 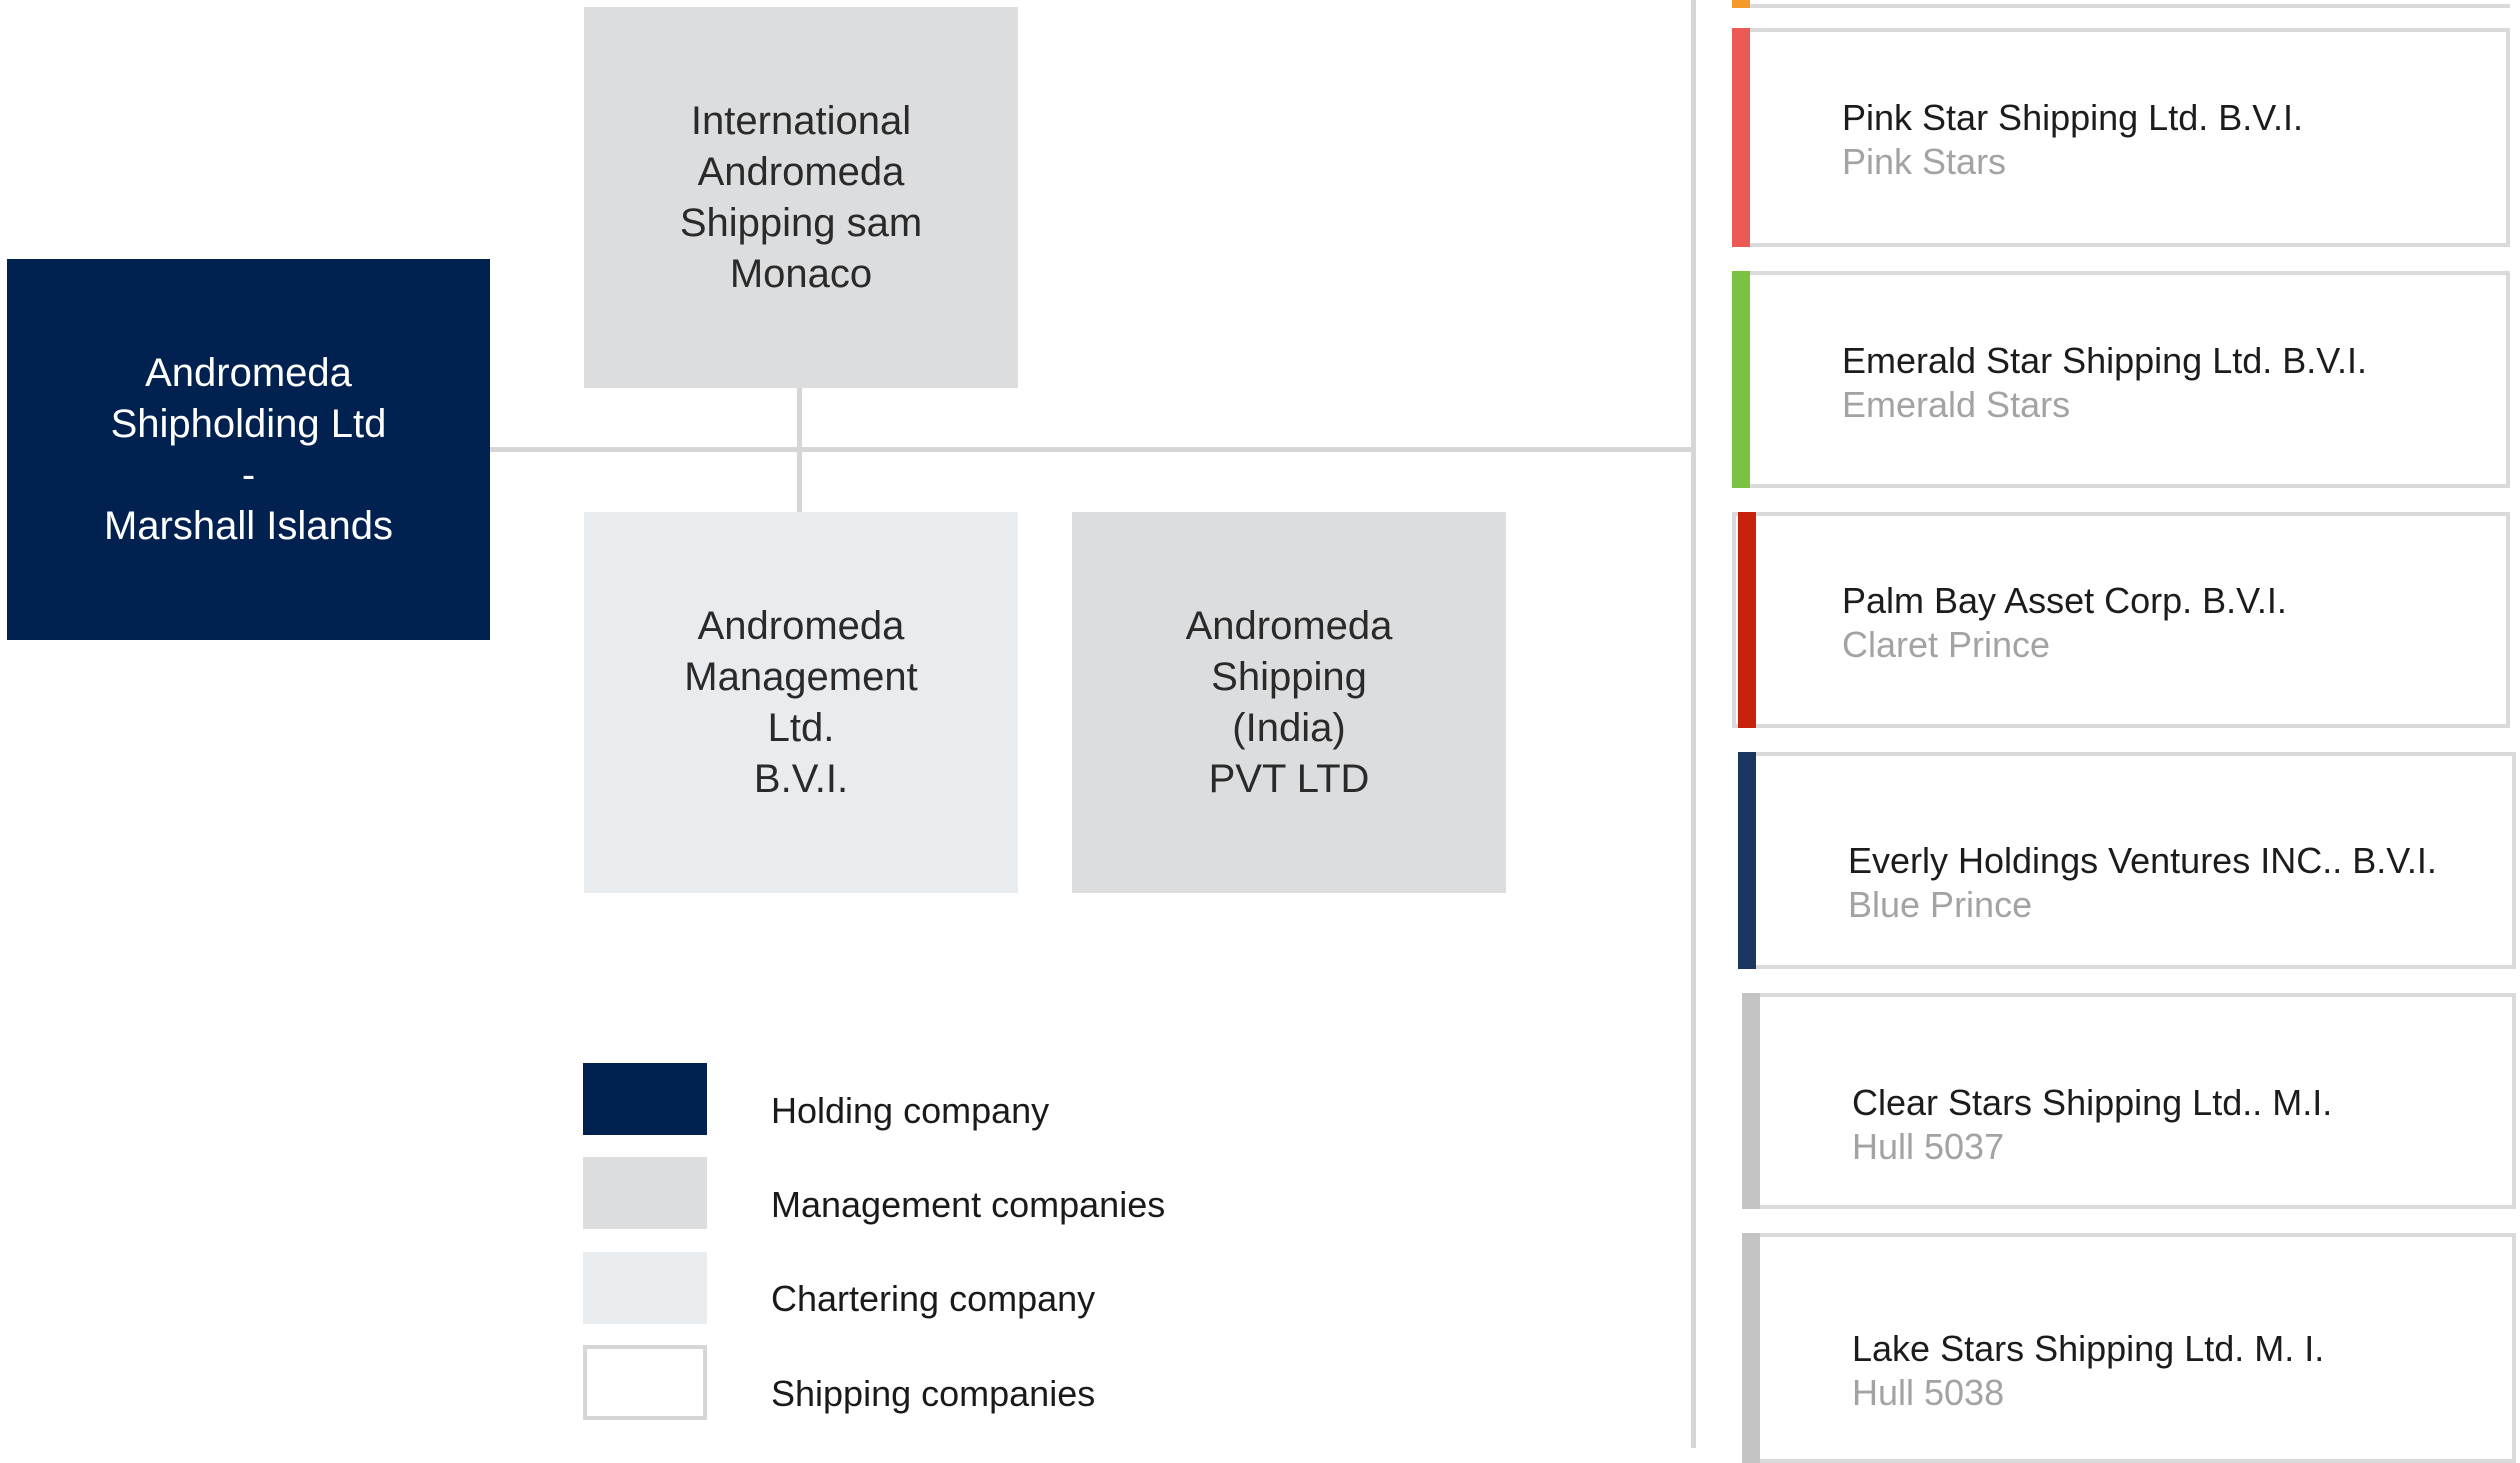 What do you see at coordinates (645, 1193) in the screenshot?
I see `legend-swatch-management` at bounding box center [645, 1193].